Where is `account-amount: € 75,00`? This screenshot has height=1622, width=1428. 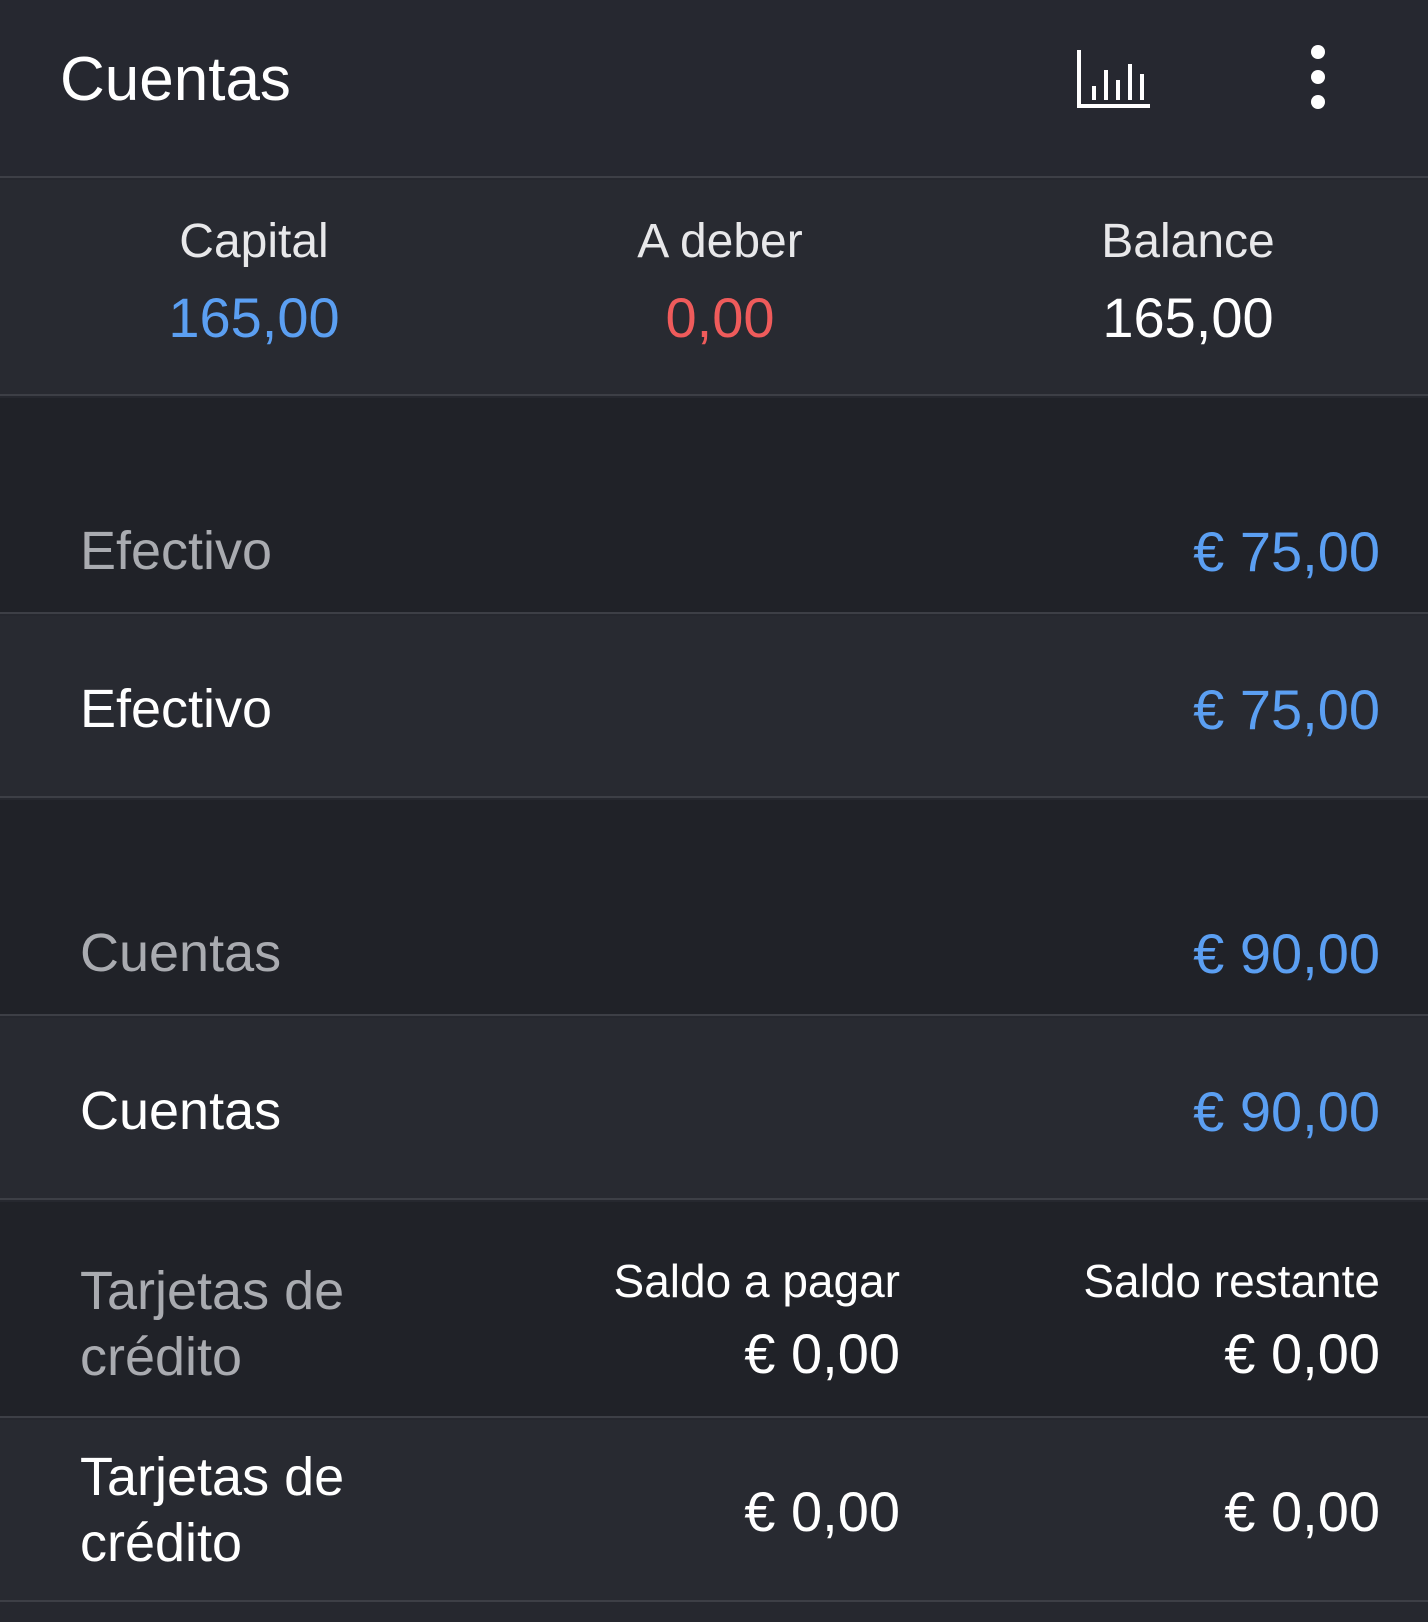
account-amount: € 75,00 is located at coordinates (1286, 709).